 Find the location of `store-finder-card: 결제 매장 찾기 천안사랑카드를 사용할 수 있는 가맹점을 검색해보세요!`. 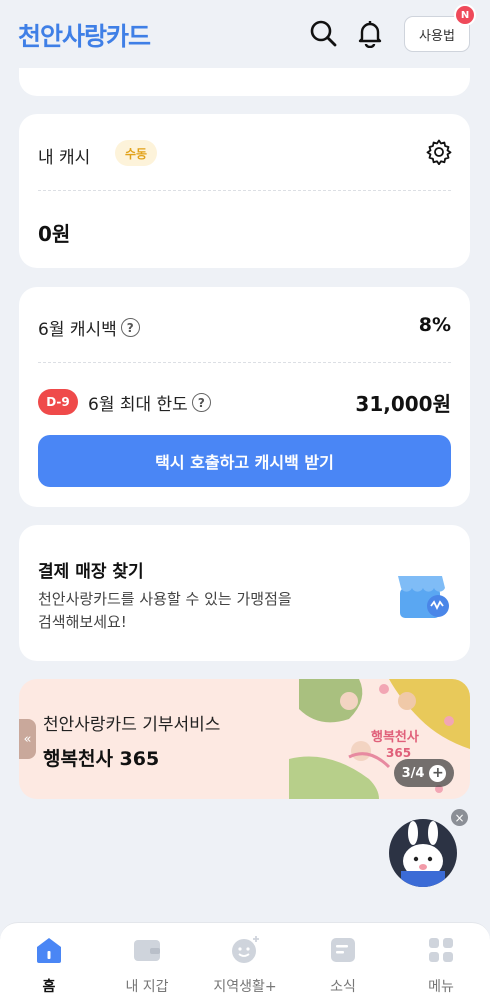

store-finder-card: 결제 매장 찾기 천안사랑카드를 사용할 수 있는 가맹점을 검색해보세요! is located at coordinates (244, 593).